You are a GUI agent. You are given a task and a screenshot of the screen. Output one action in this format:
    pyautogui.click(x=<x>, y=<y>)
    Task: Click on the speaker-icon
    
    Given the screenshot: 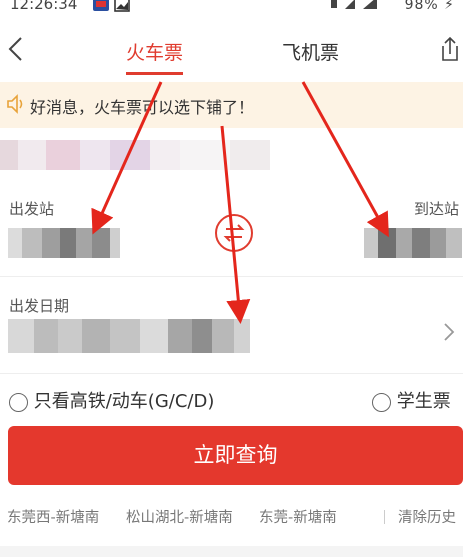 What is the action you would take?
    pyautogui.click(x=15, y=104)
    